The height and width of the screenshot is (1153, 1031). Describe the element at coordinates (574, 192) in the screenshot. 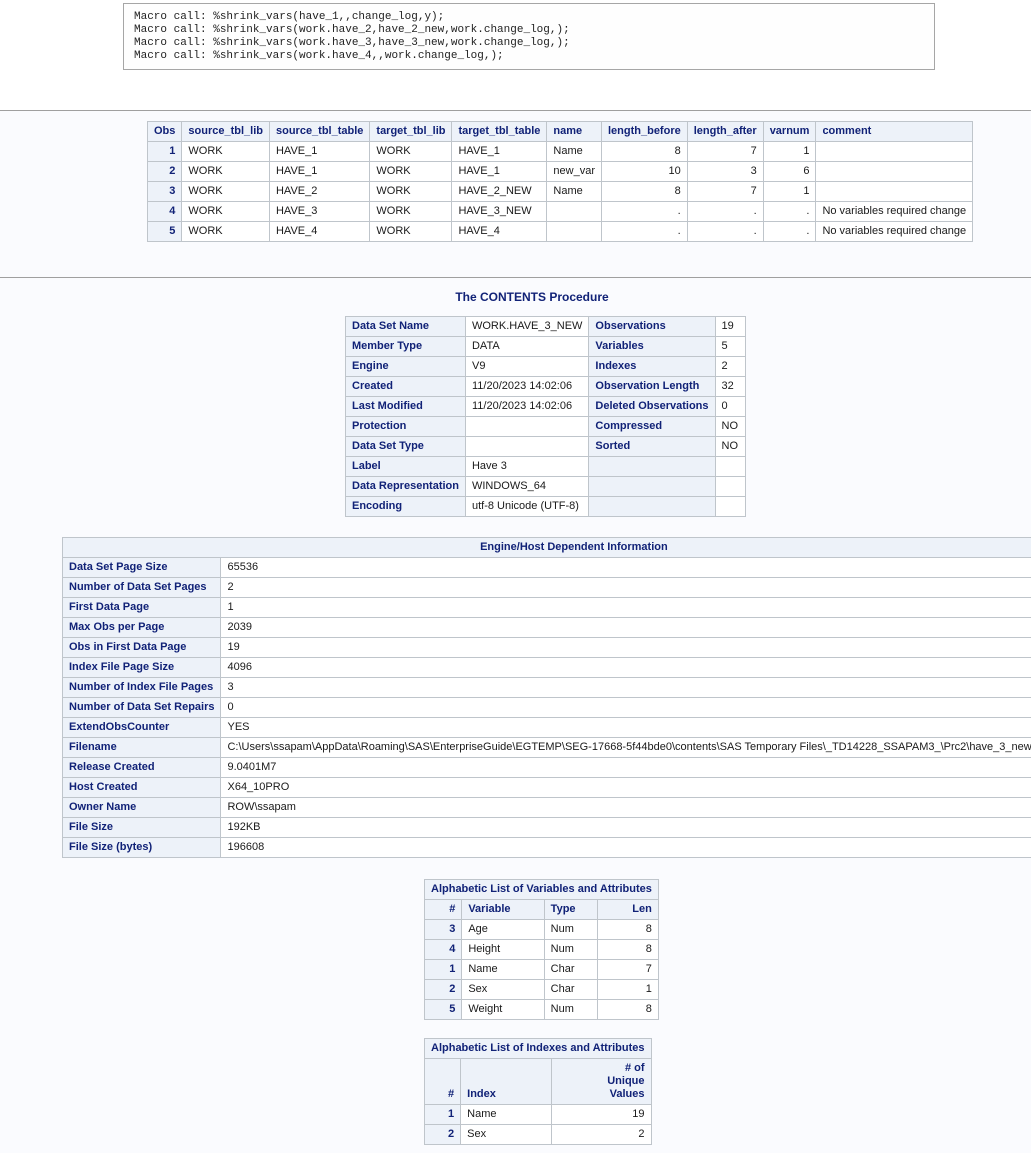

I see `table-cell: Name` at that location.